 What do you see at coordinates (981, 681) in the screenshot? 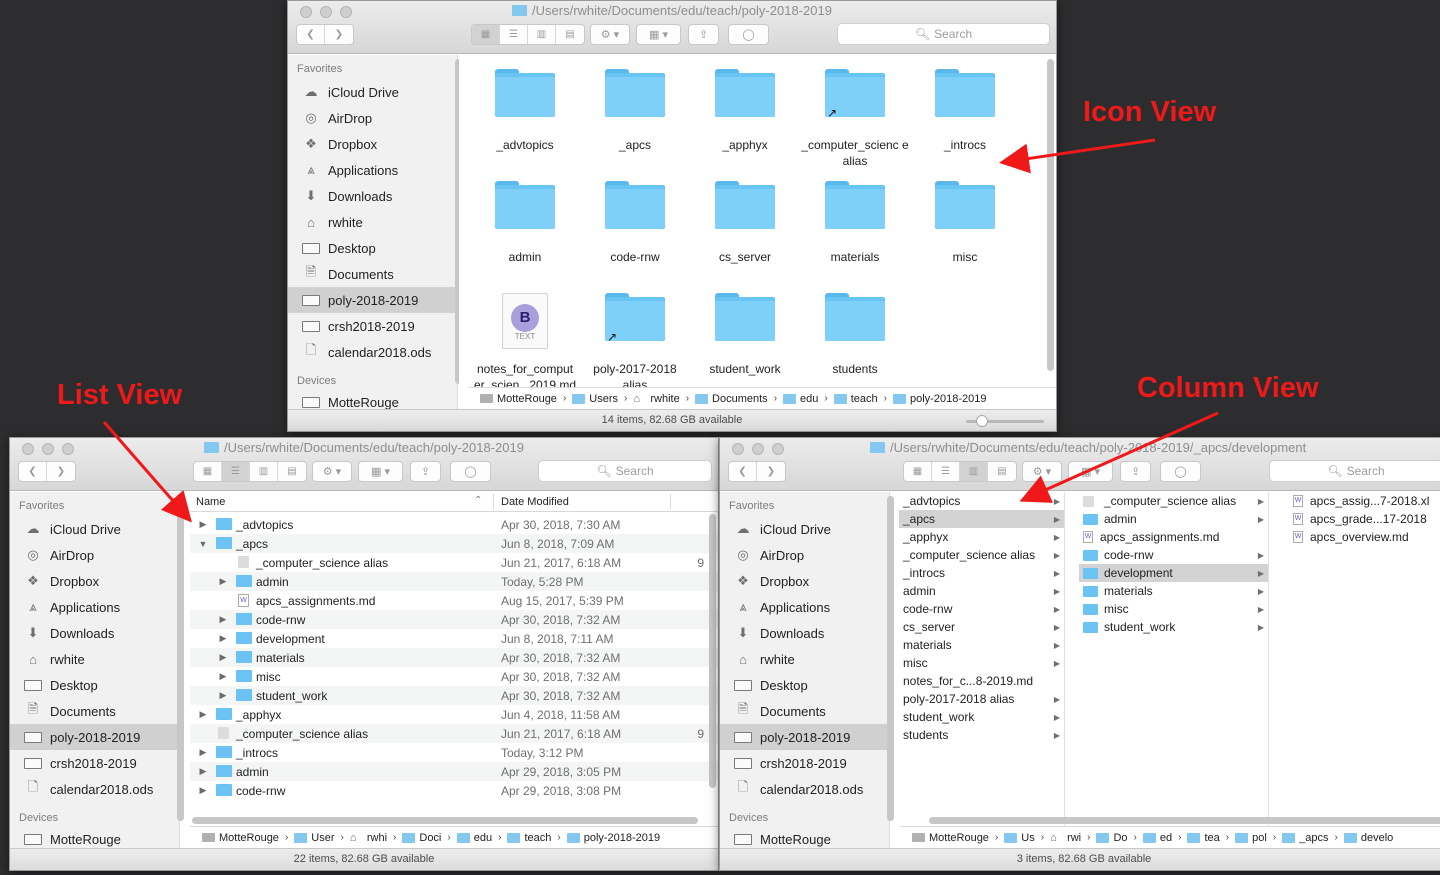
I see `column-item: notes_for_c...8-2019.md` at bounding box center [981, 681].